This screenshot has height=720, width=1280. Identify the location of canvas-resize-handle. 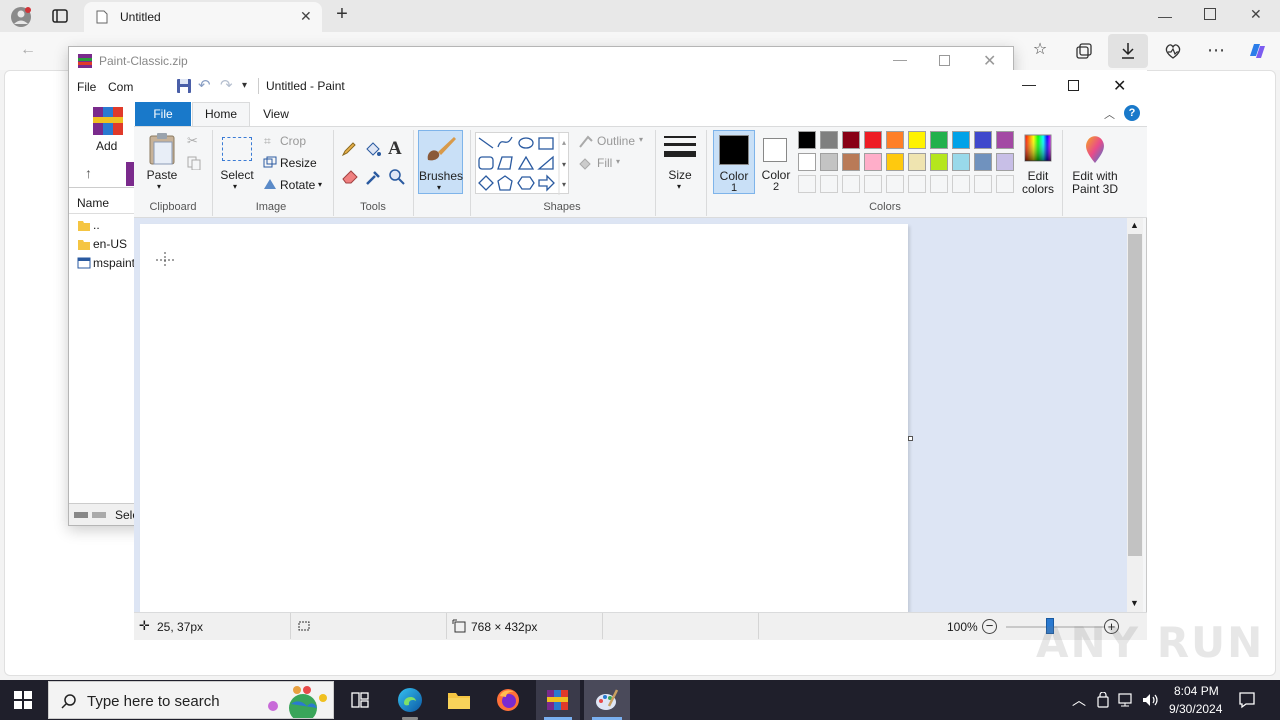
(910, 438).